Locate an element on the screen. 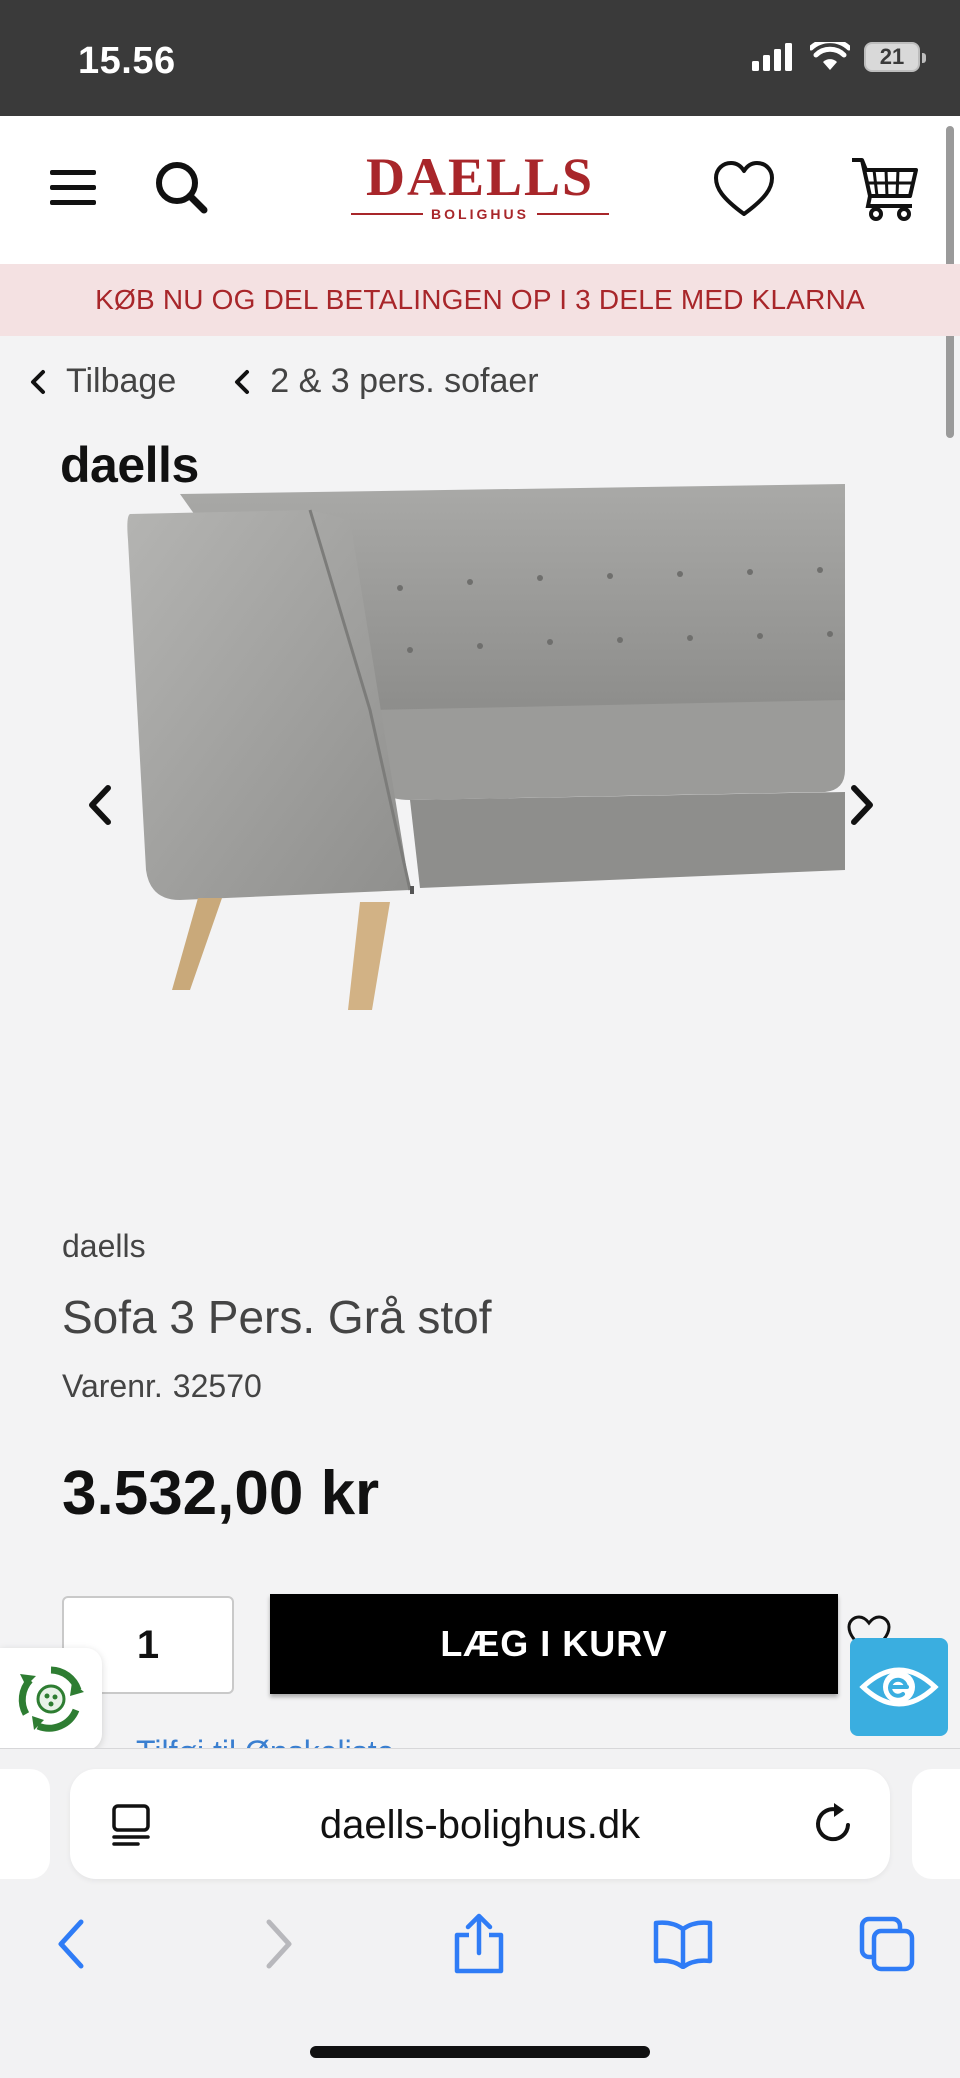  back-button is located at coordinates (71, 1944).